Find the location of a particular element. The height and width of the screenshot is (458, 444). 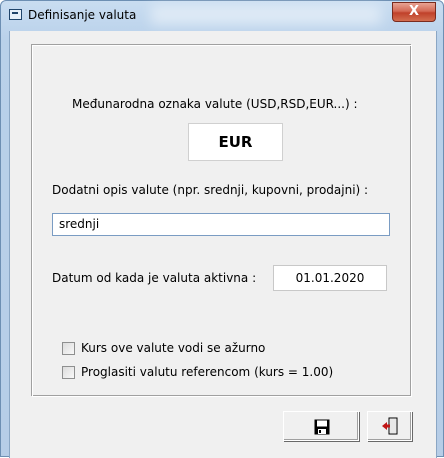

reference-currency-checkbox is located at coordinates (68, 372).